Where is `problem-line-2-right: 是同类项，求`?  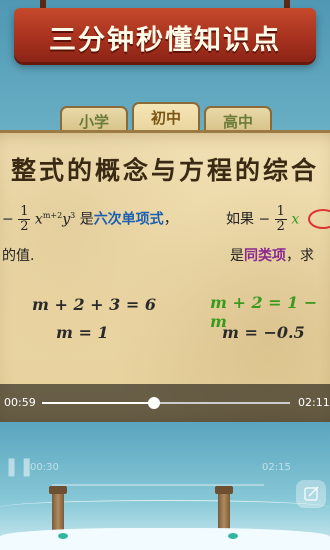
problem-line-2-right: 是同类项，求 is located at coordinates (272, 255).